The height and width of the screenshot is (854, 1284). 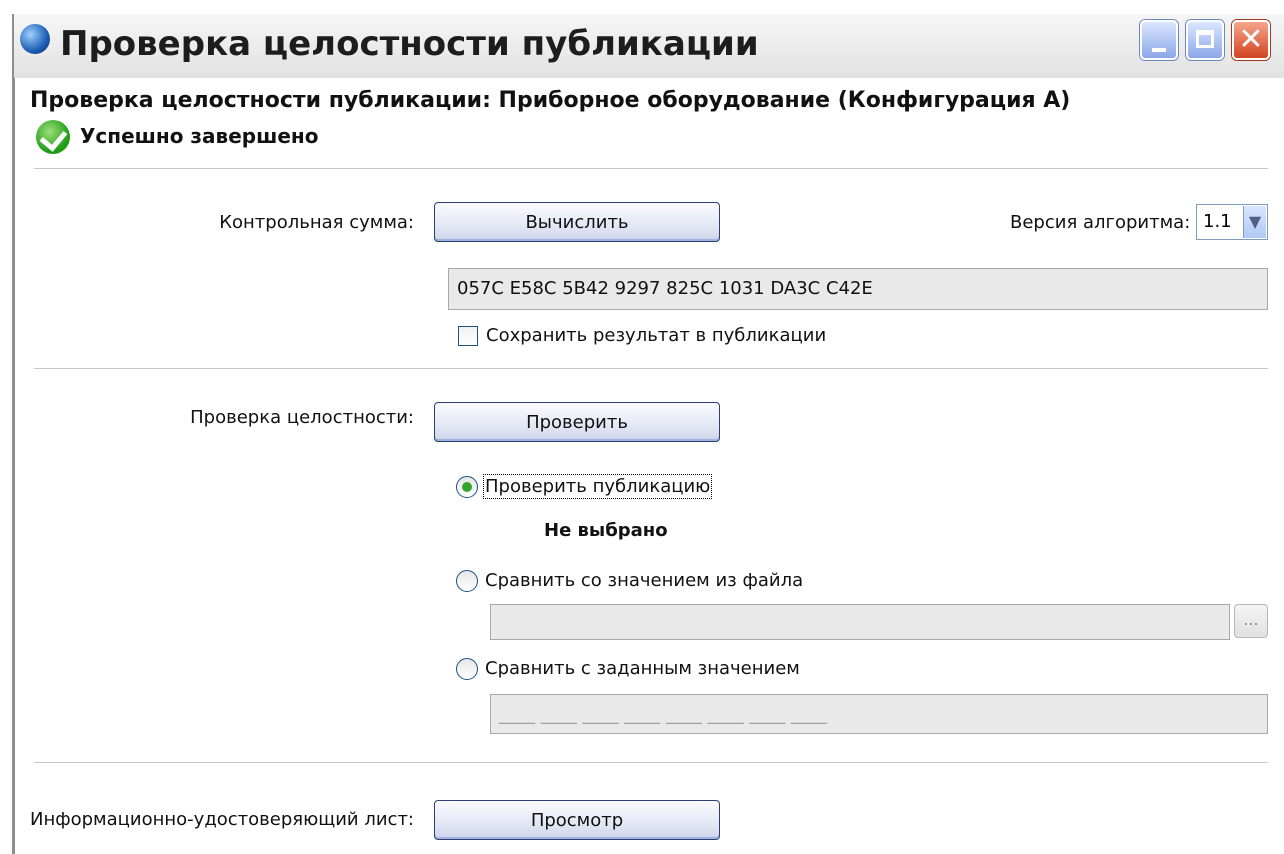 I want to click on radio-check-publication, so click(x=467, y=487).